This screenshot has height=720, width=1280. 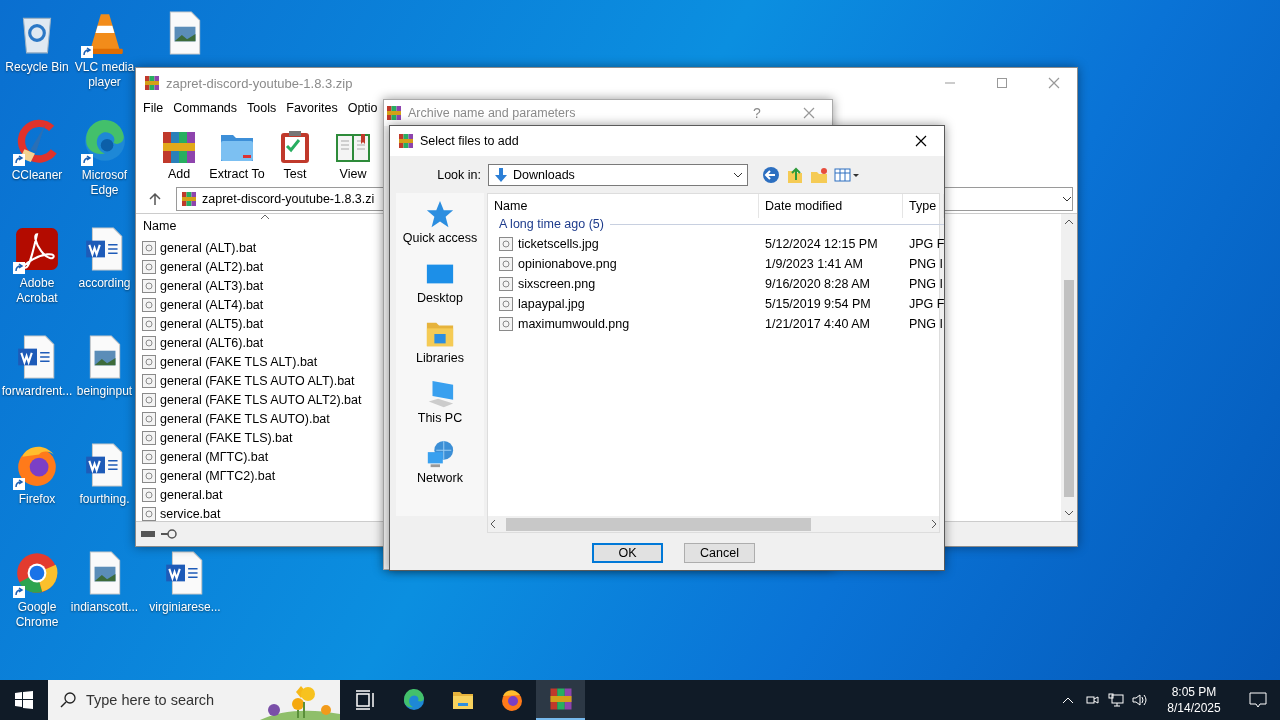 What do you see at coordinates (226, 437) in the screenshot?
I see `file-name: general (FAKE TLS).bat` at bounding box center [226, 437].